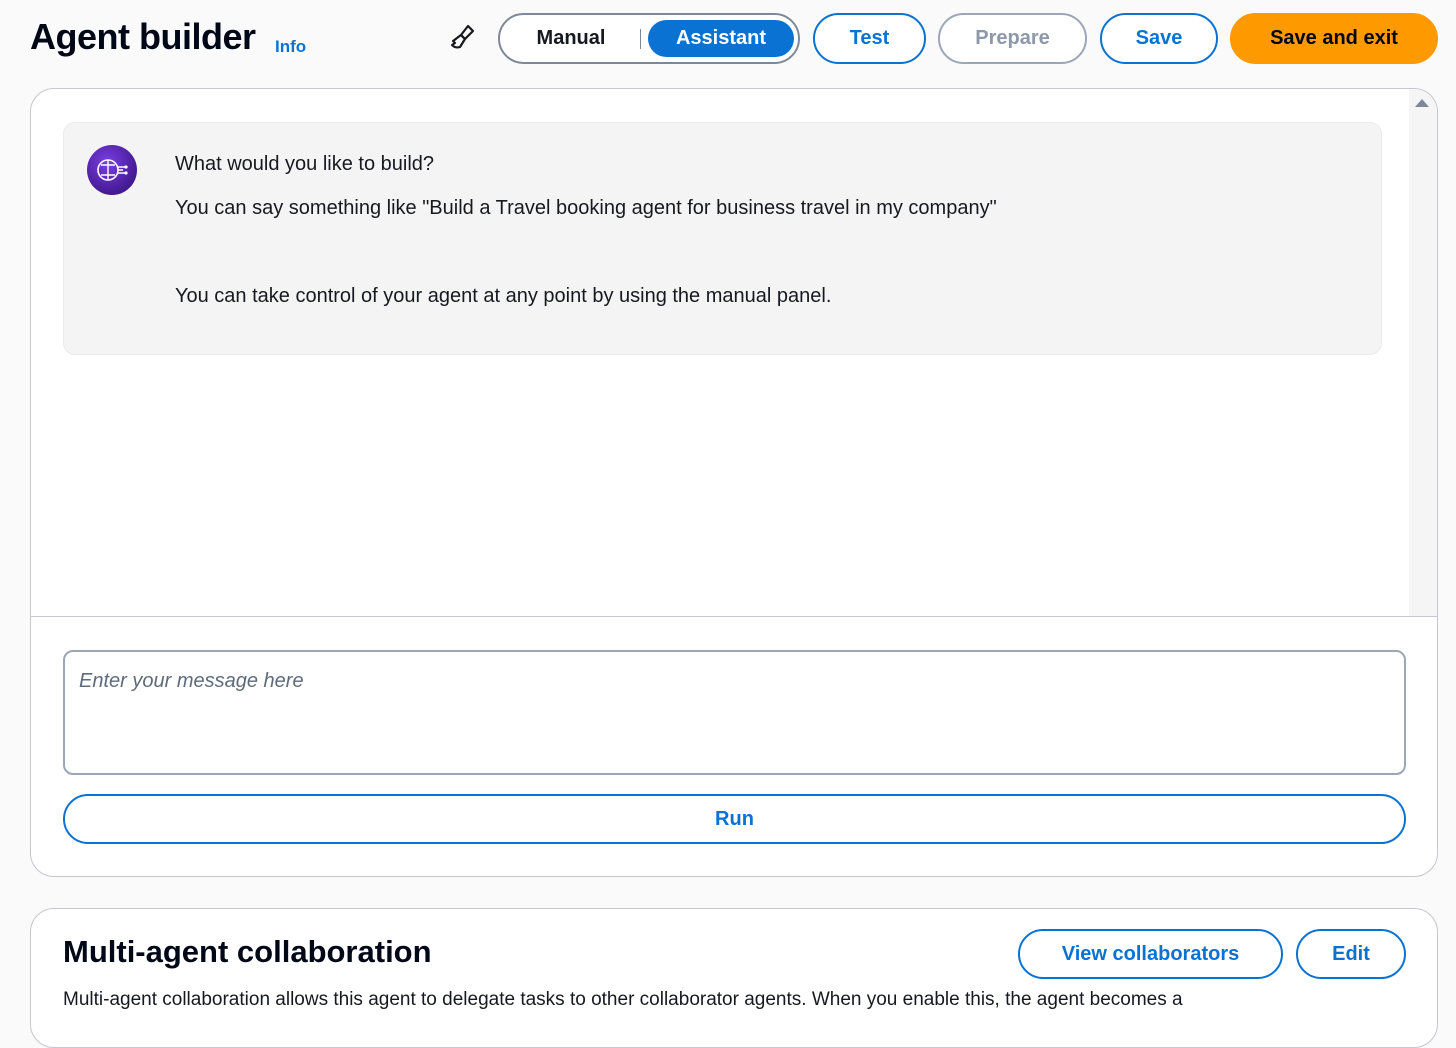 The height and width of the screenshot is (1048, 1456). Describe the element at coordinates (640, 39) in the screenshot. I see `mode-divider` at that location.